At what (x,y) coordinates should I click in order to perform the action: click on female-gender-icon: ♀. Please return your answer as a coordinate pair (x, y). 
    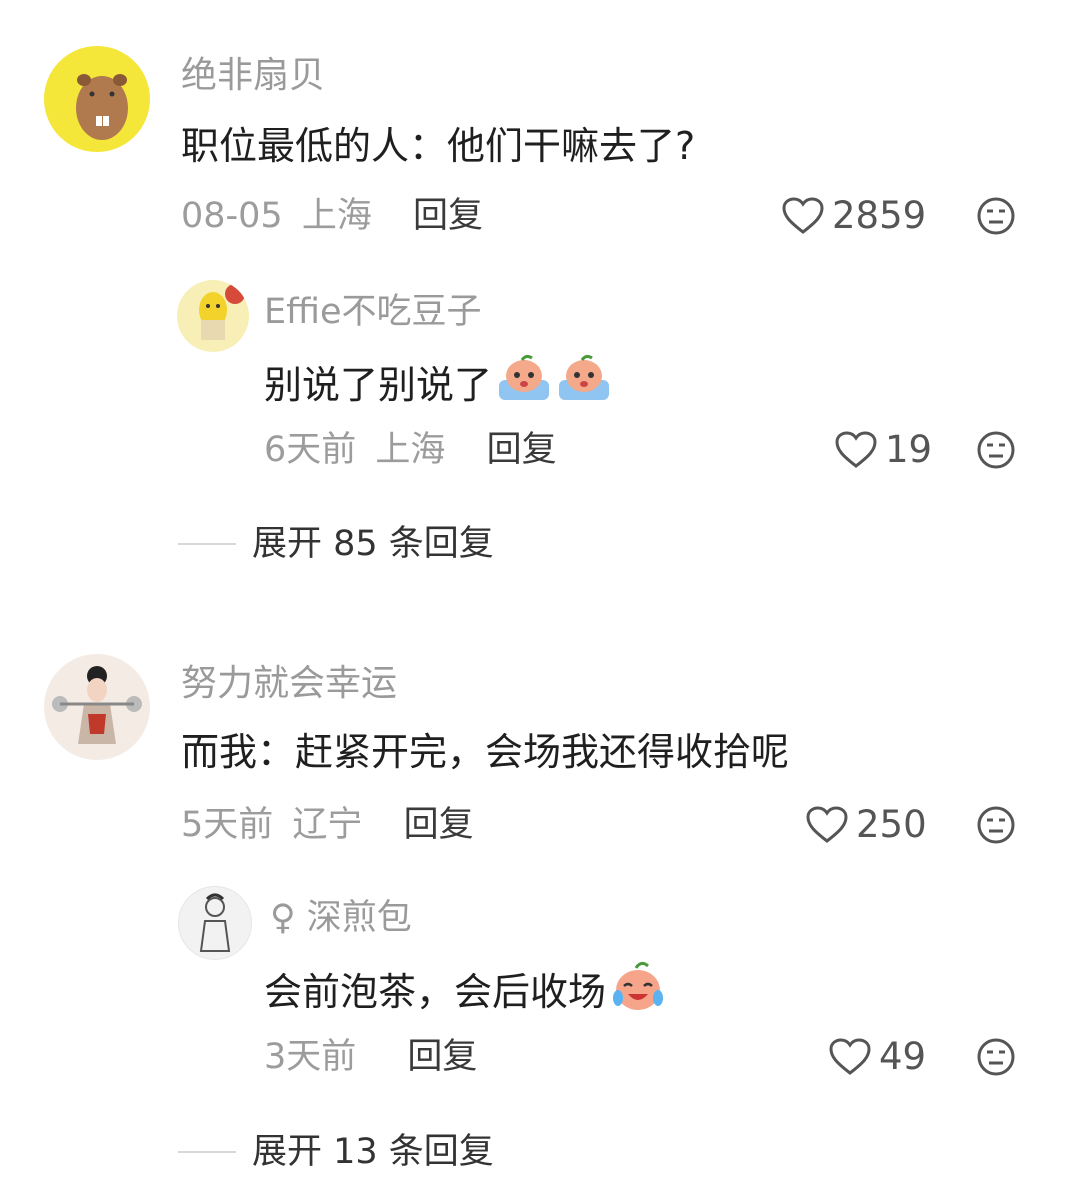
    Looking at the image, I should click on (283, 918).